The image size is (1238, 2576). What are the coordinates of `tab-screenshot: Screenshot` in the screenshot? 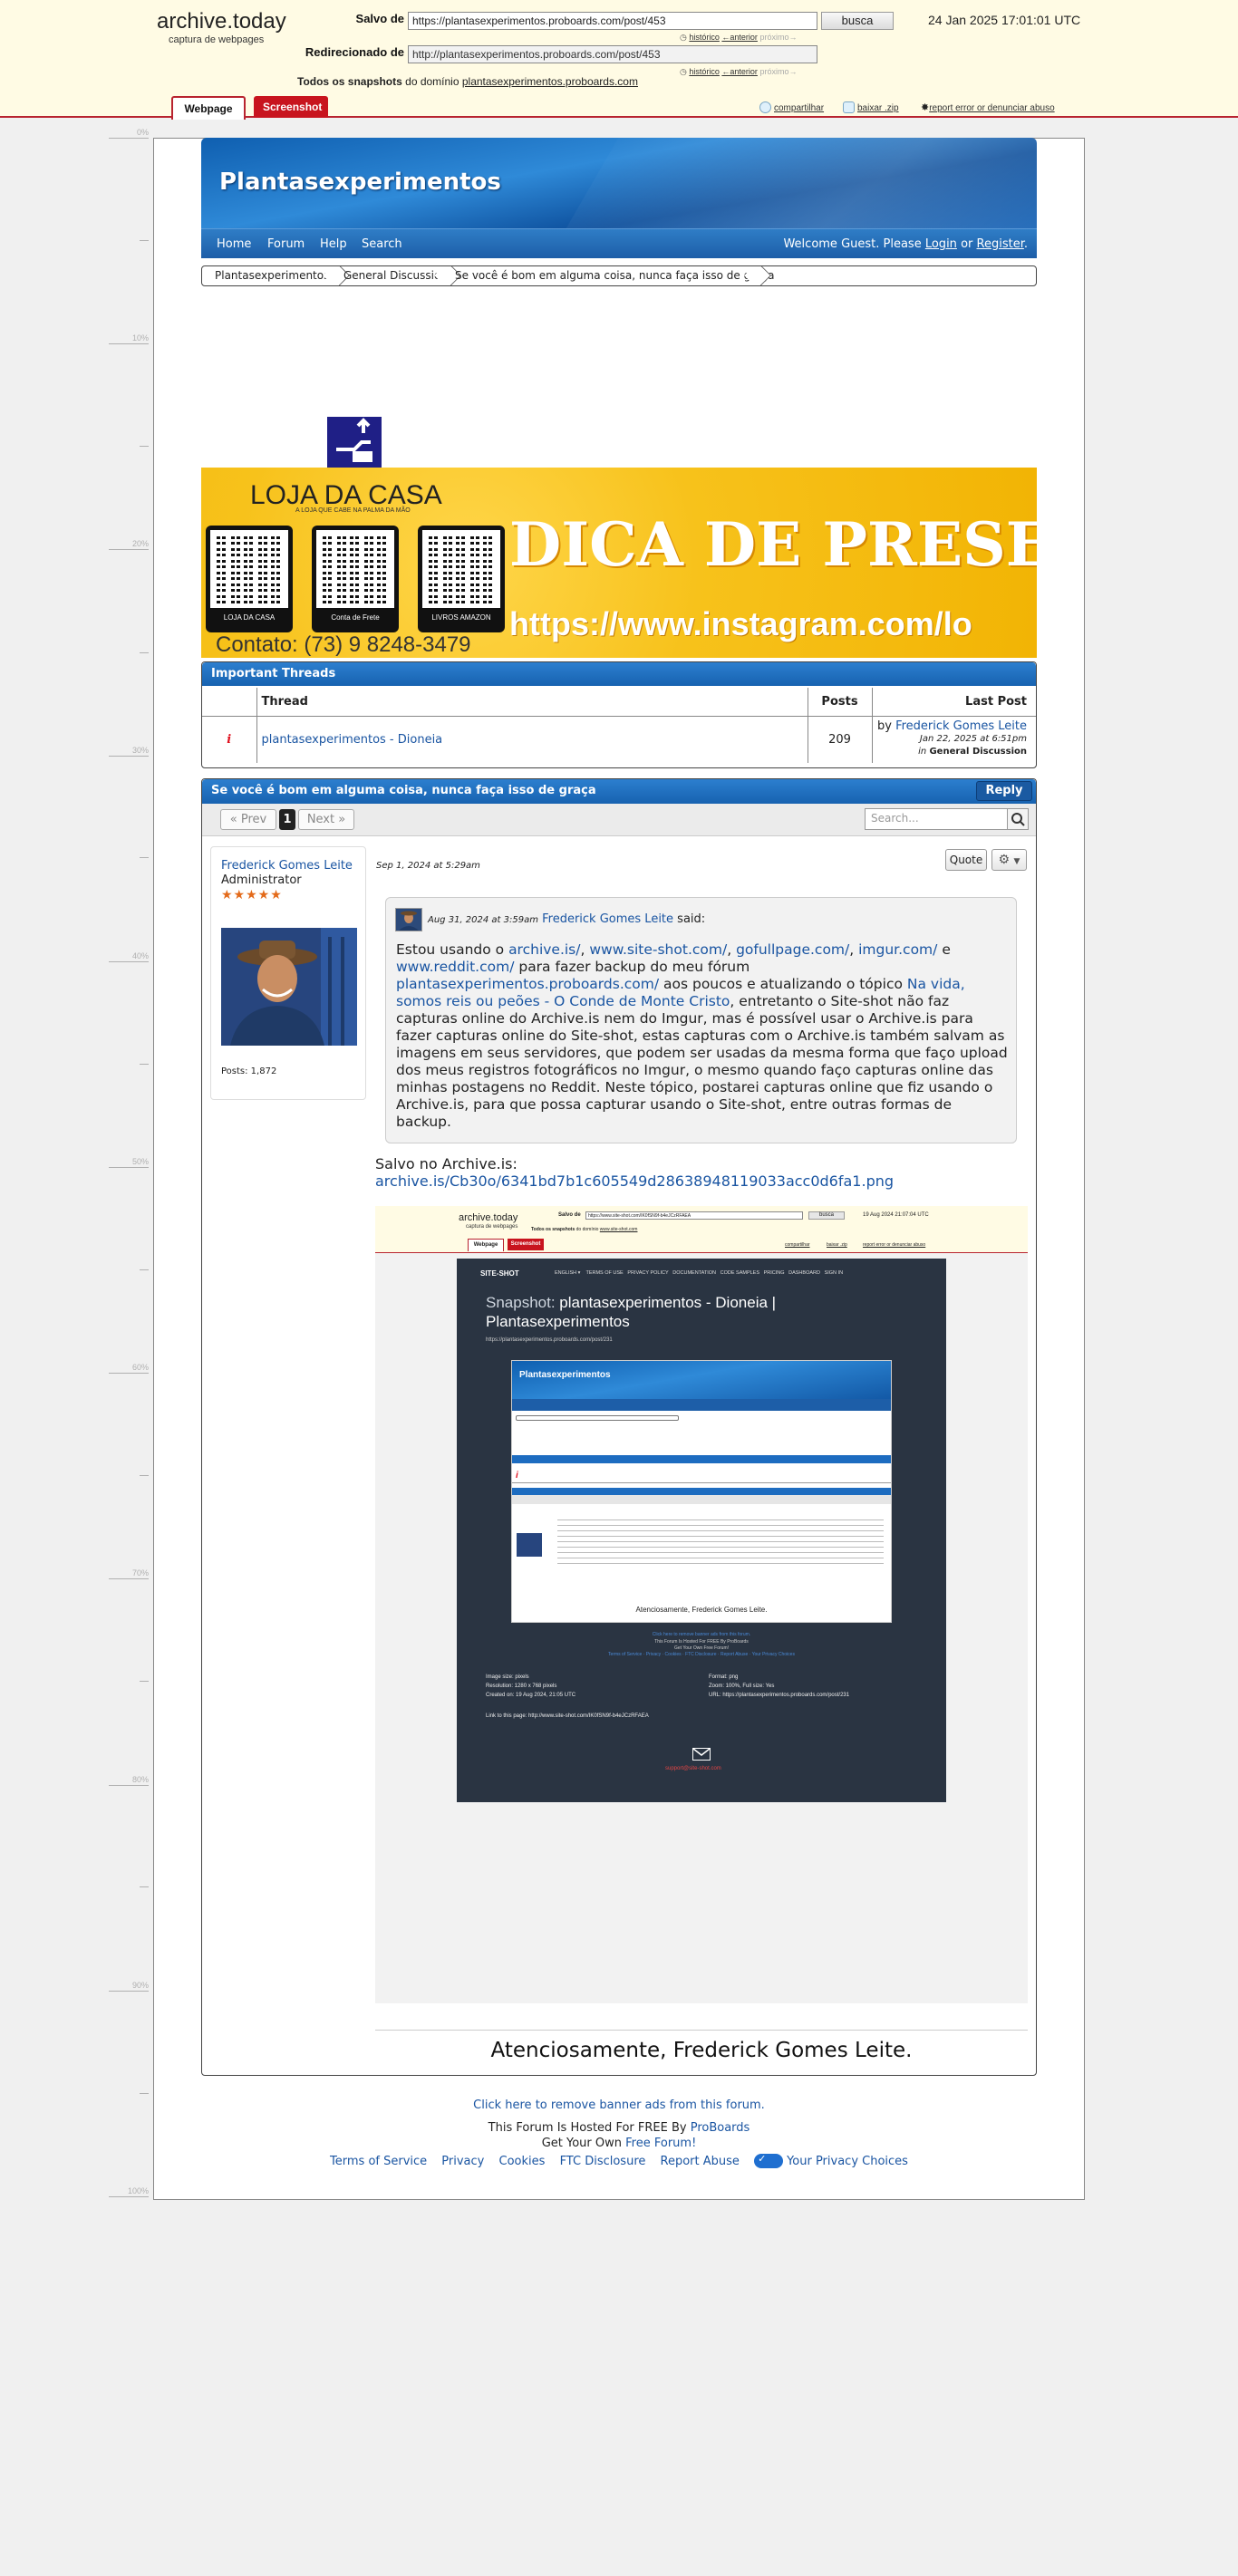 It's located at (291, 107).